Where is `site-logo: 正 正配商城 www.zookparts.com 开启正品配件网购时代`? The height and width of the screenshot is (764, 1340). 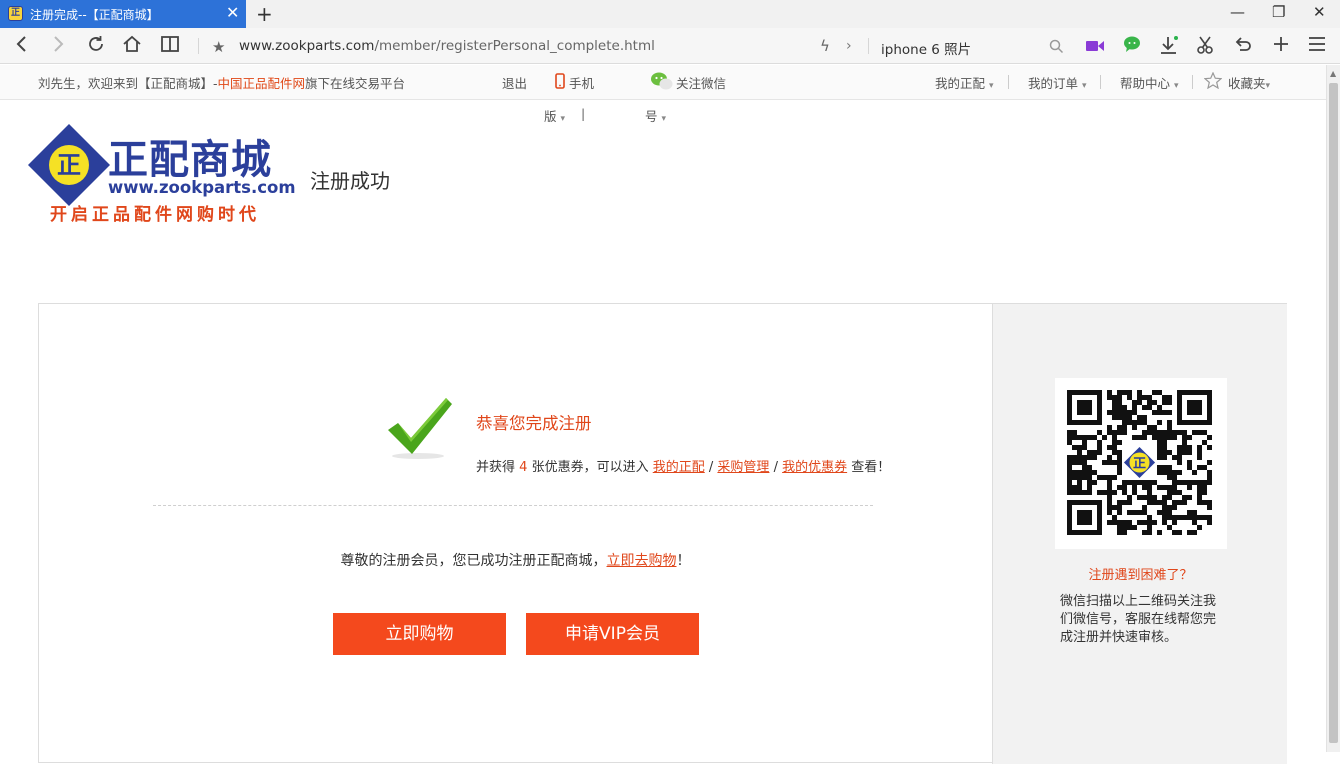 site-logo: 正 正配商城 www.zookparts.com 开启正品配件网购时代 is located at coordinates (161, 174).